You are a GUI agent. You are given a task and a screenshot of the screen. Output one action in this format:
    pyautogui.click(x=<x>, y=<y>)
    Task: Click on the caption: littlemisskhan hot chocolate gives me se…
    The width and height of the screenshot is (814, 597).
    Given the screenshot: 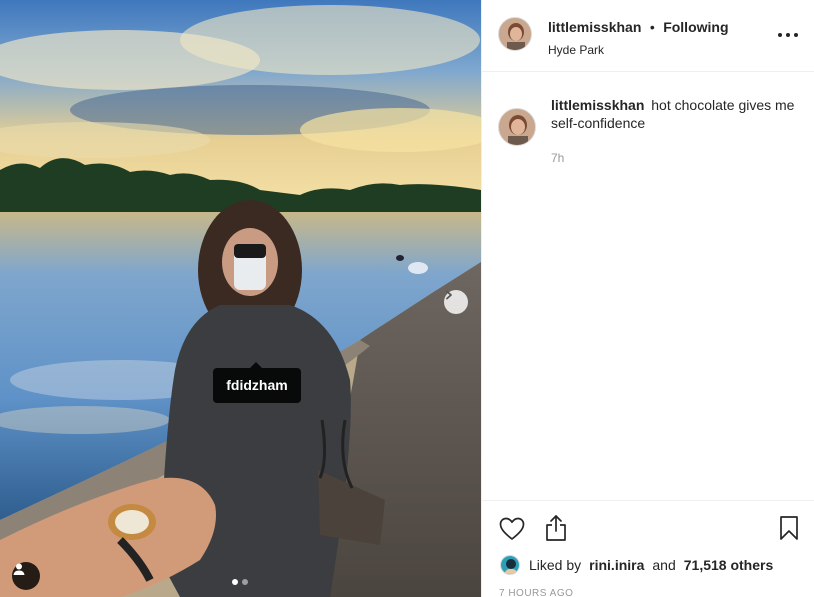 What is the action you would take?
    pyautogui.click(x=650, y=130)
    